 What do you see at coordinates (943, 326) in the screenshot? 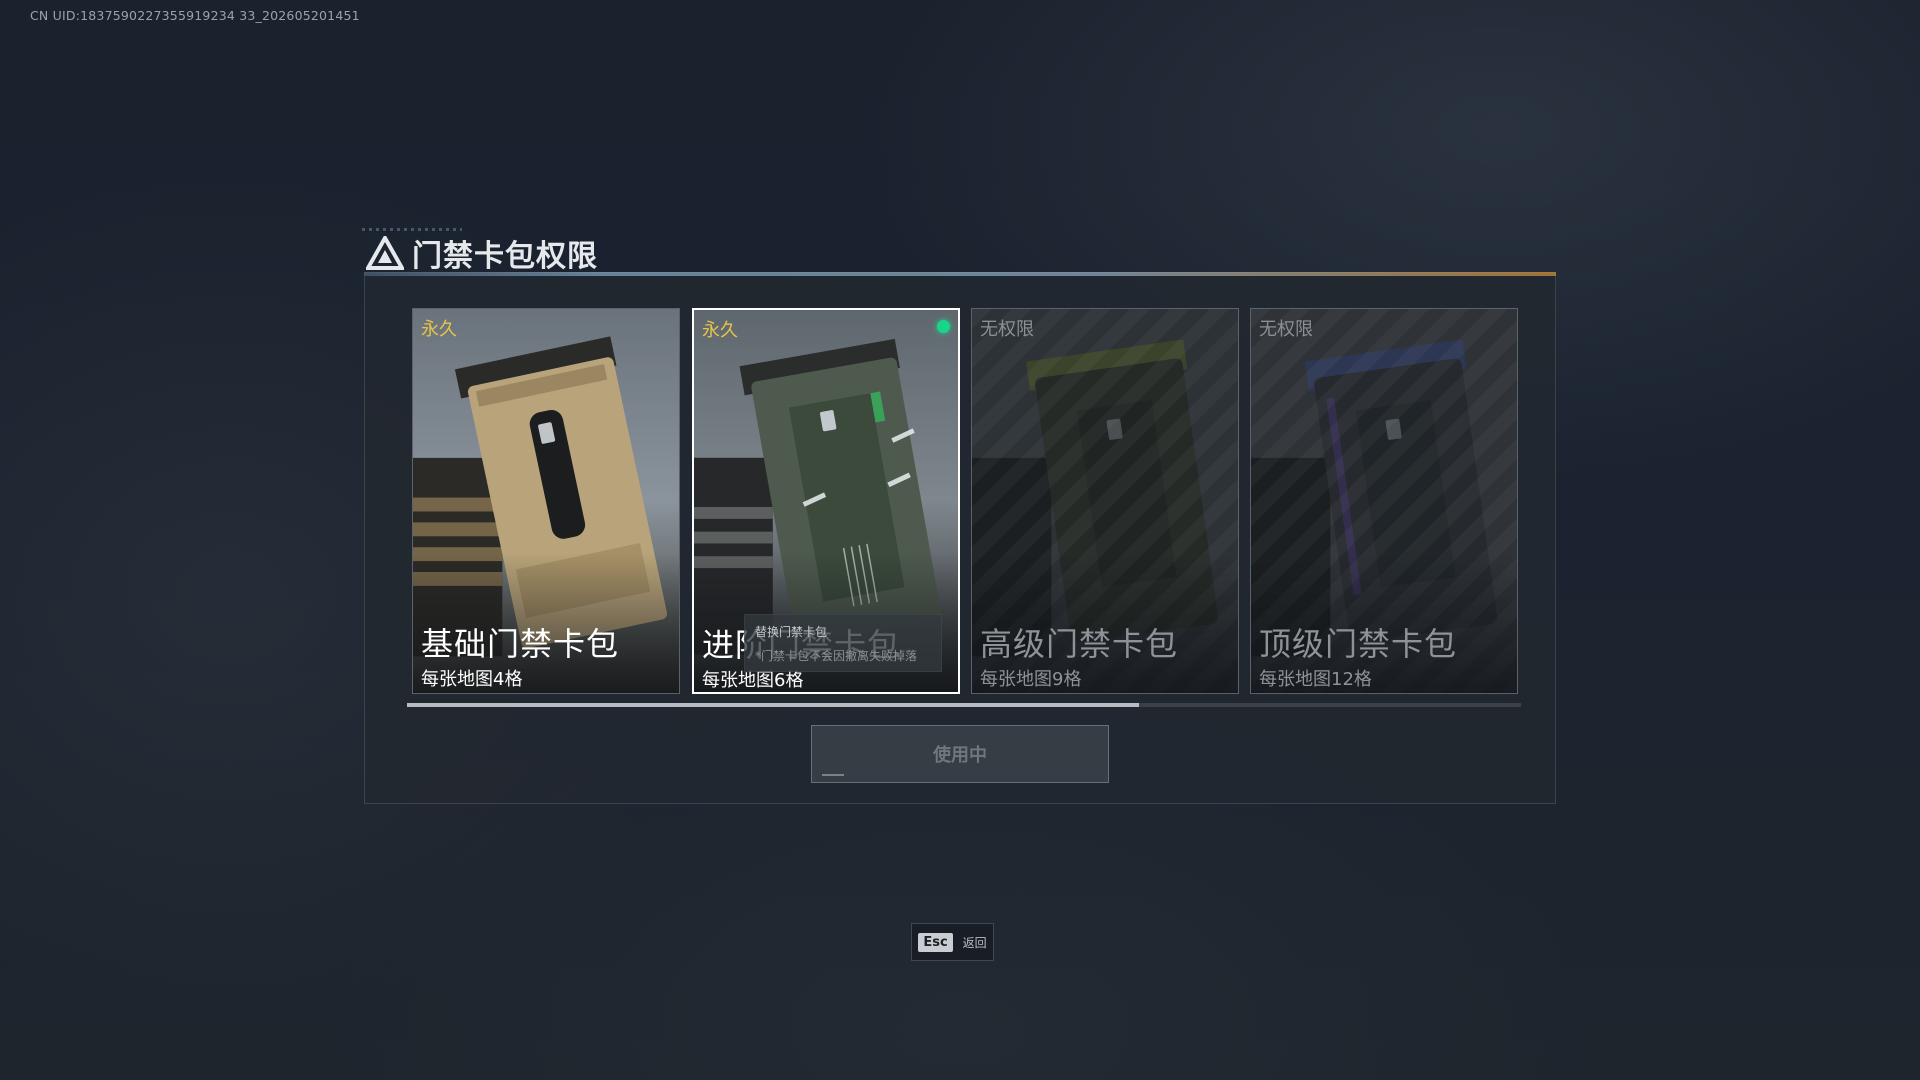
I see `active-indicator-dot` at bounding box center [943, 326].